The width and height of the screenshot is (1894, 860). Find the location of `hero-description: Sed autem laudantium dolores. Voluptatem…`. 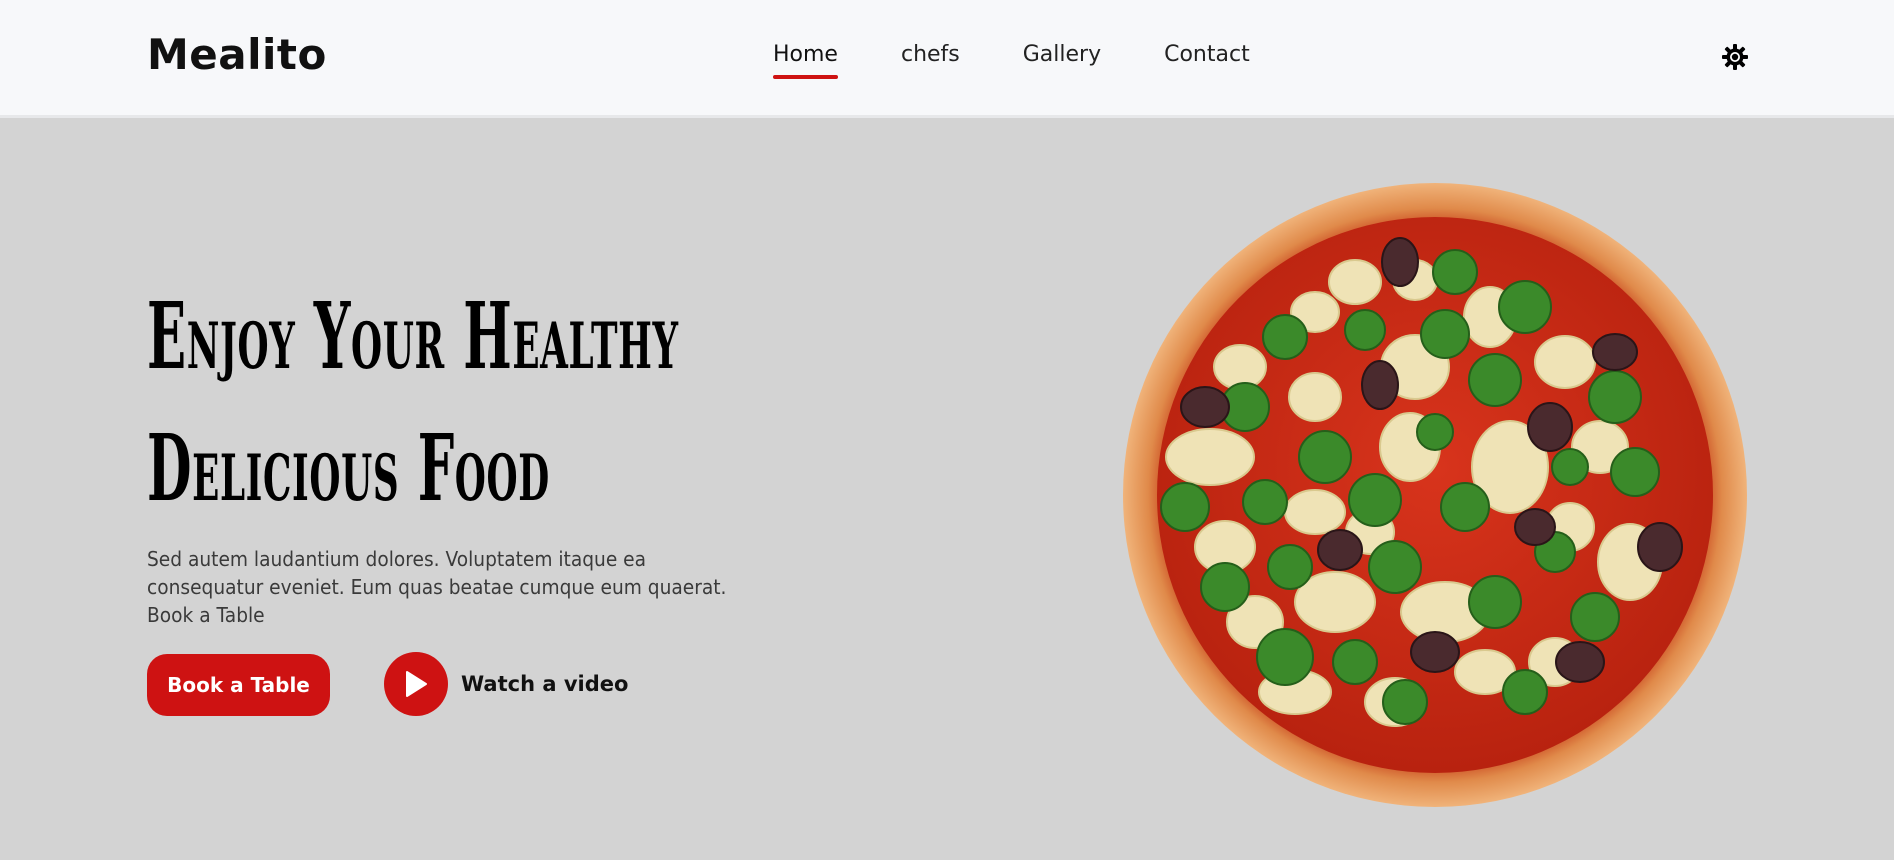

hero-description: Sed autem laudantium dolores. Voluptatem… is located at coordinates (437, 587).